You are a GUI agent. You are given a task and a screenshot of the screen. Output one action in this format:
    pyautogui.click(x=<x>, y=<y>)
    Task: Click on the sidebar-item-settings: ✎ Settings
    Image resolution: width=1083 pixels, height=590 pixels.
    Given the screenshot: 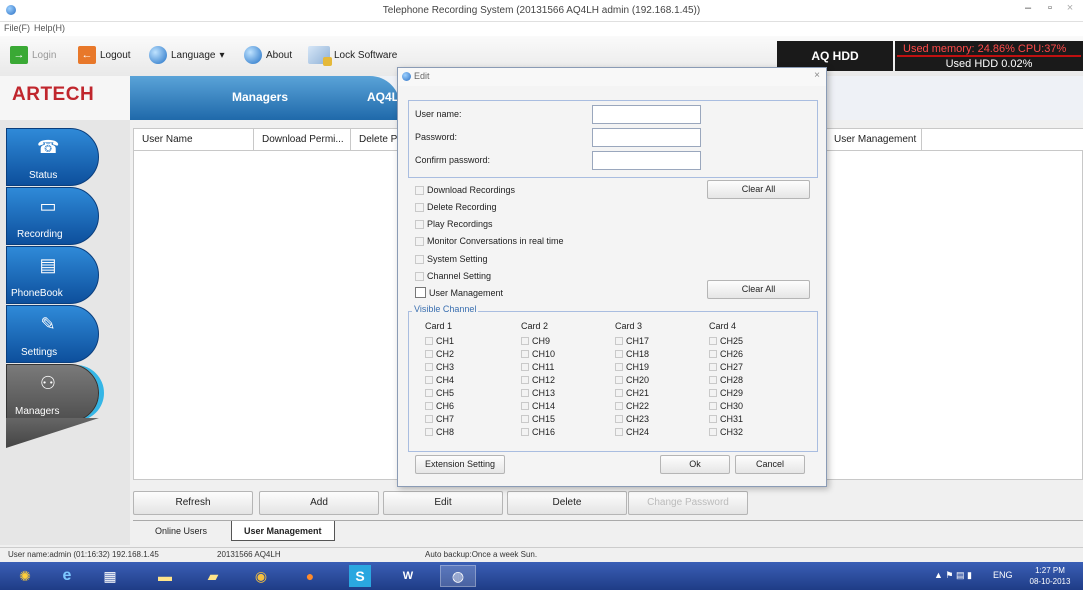 What is the action you would take?
    pyautogui.click(x=52, y=334)
    